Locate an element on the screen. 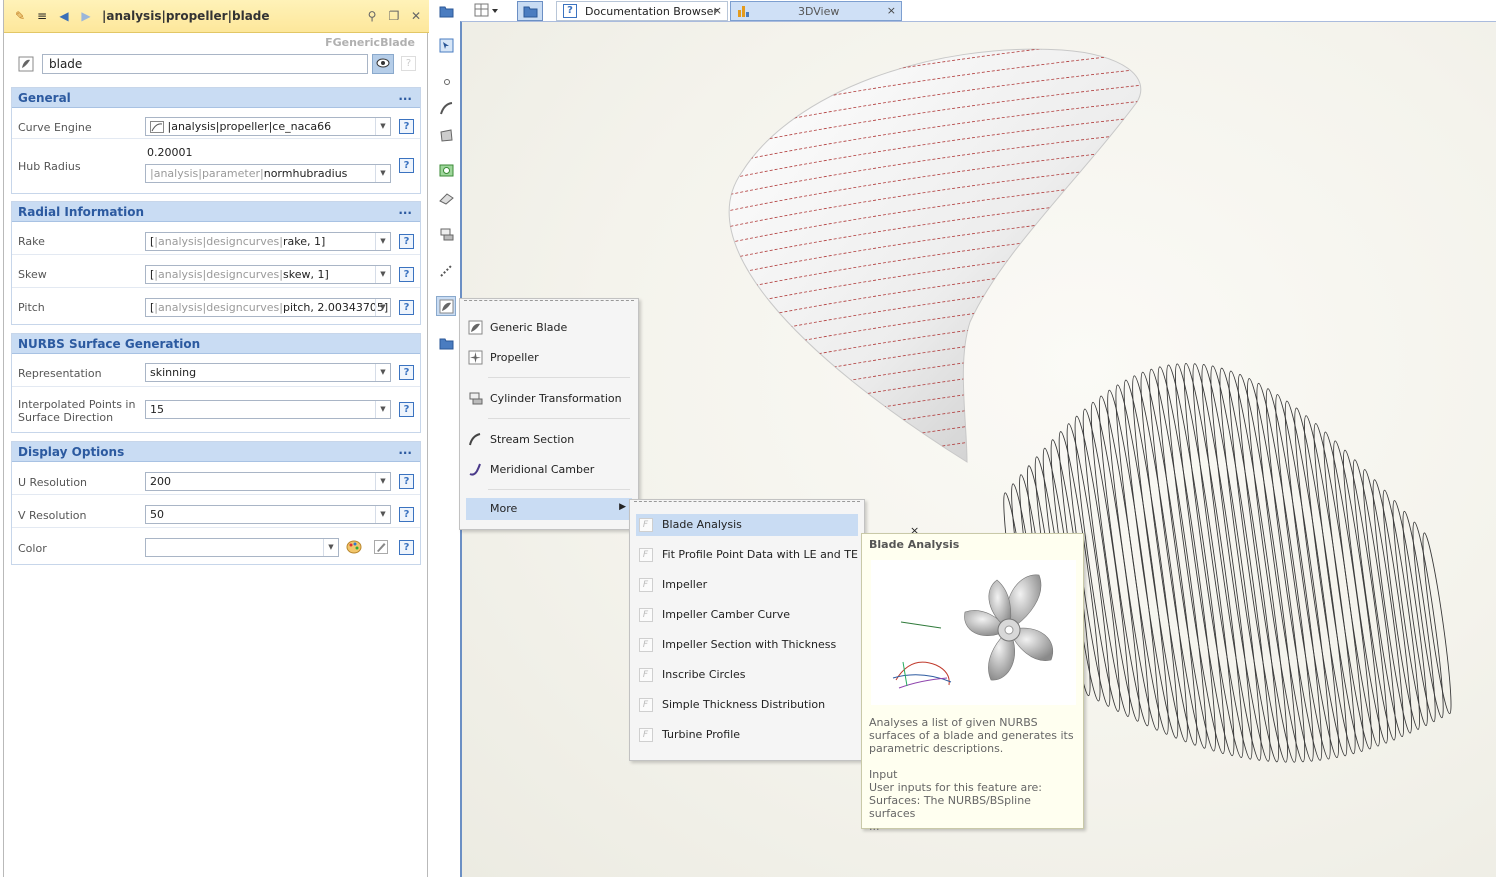 The image size is (1496, 877). list-icon: ≡ is located at coordinates (42, 16).